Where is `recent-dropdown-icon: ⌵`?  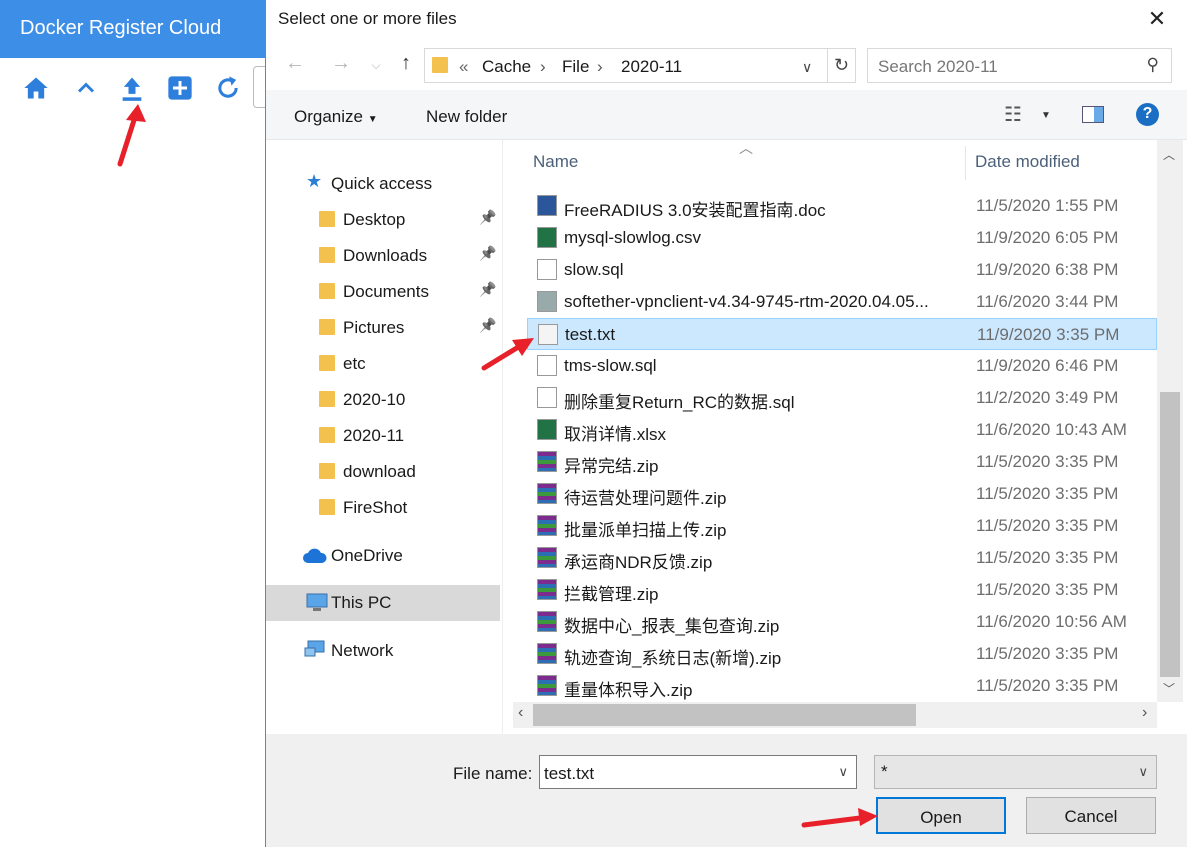
recent-dropdown-icon: ⌵ is located at coordinates (376, 65).